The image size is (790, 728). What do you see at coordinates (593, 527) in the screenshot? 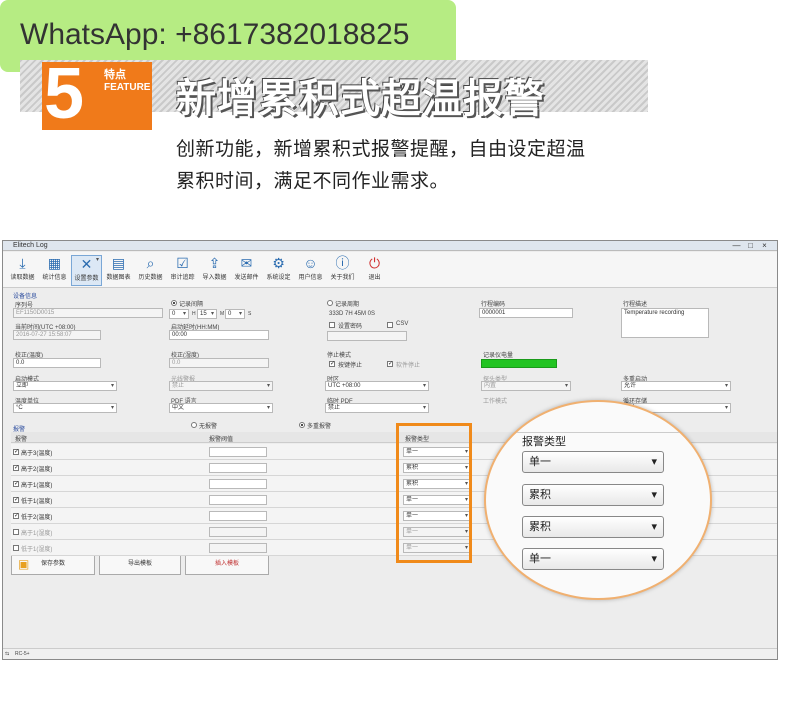
I see `zoom-select-3: 累积` at bounding box center [593, 527].